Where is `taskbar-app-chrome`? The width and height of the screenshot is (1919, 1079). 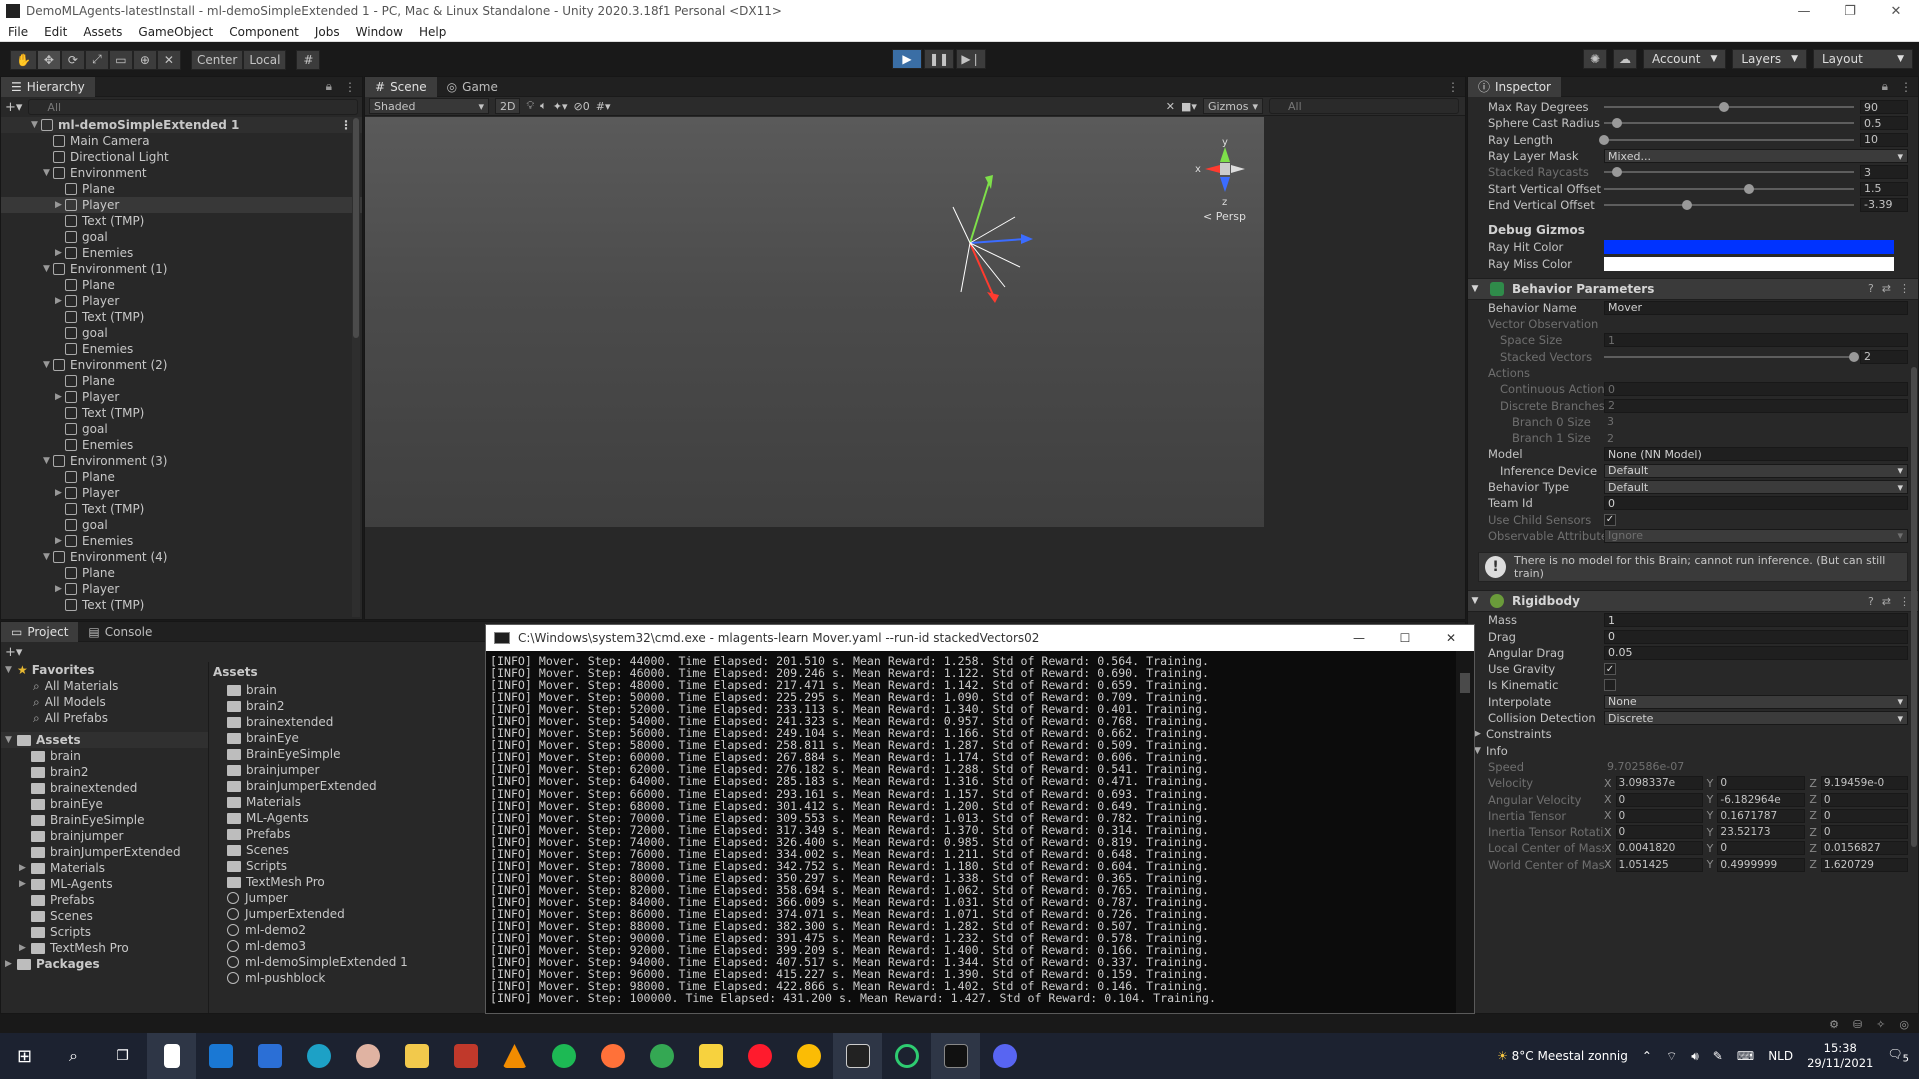
taskbar-app-chrome is located at coordinates (661, 1056).